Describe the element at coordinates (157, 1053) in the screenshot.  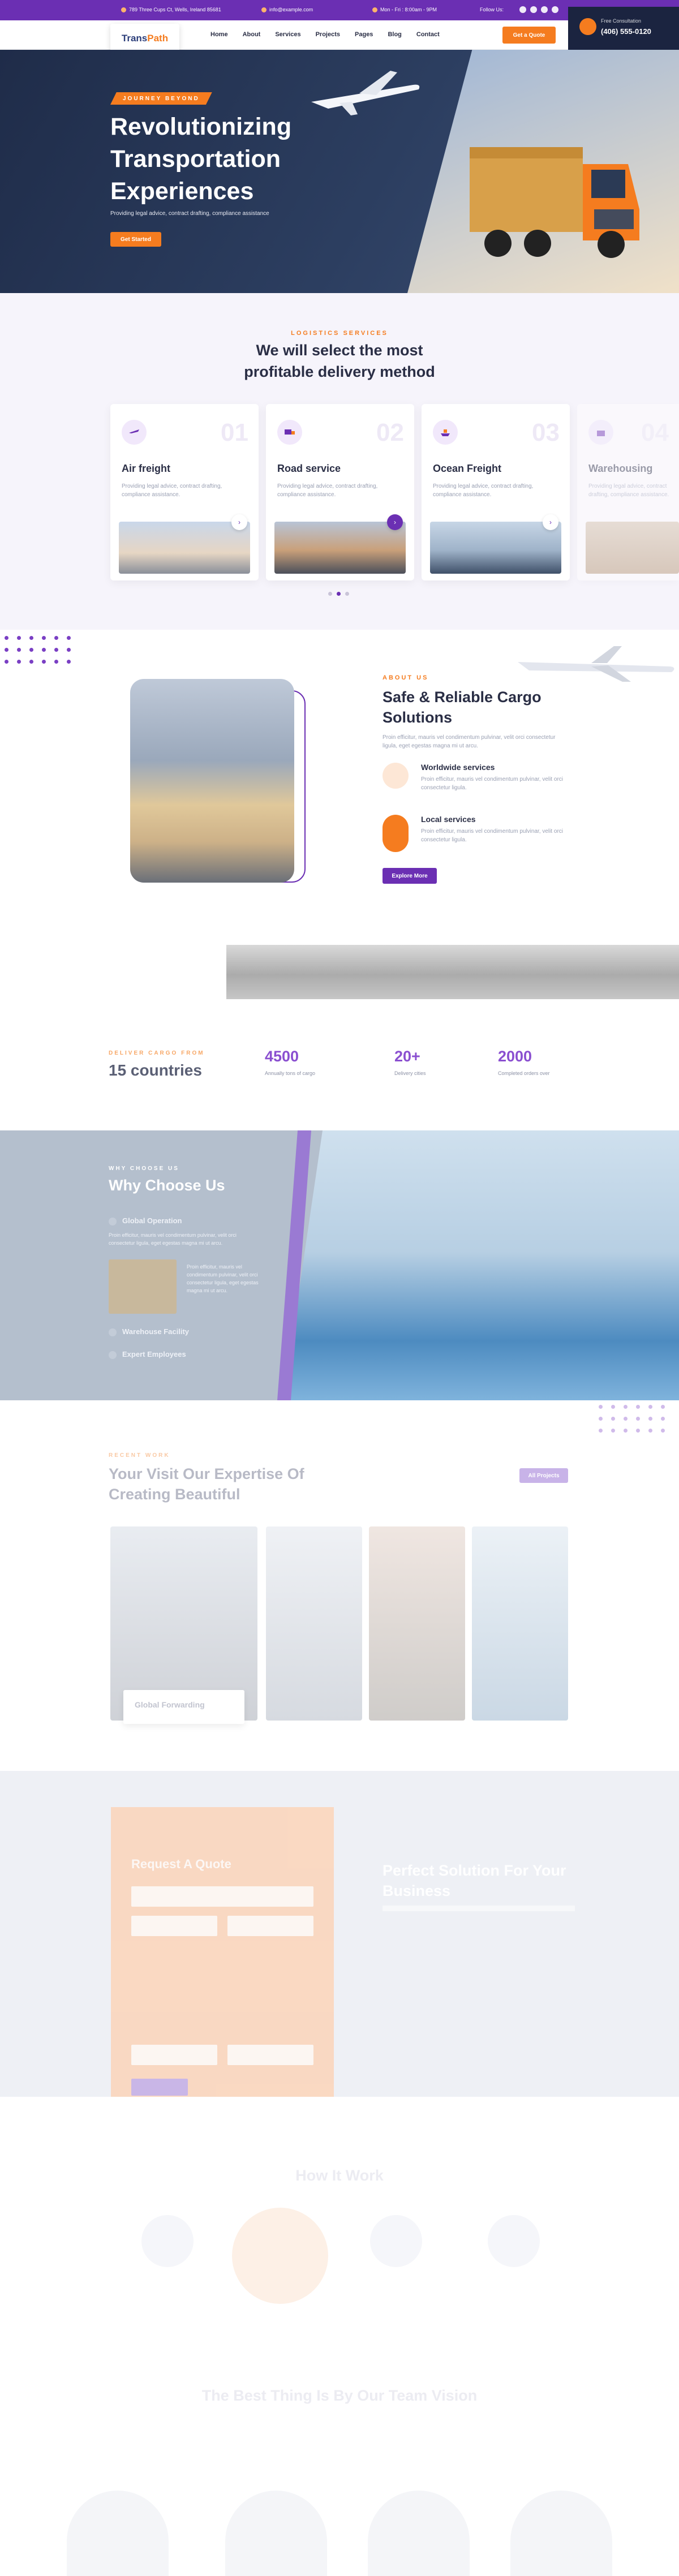
I see `stats-eyebrow: DELIVER CARGO FROM` at that location.